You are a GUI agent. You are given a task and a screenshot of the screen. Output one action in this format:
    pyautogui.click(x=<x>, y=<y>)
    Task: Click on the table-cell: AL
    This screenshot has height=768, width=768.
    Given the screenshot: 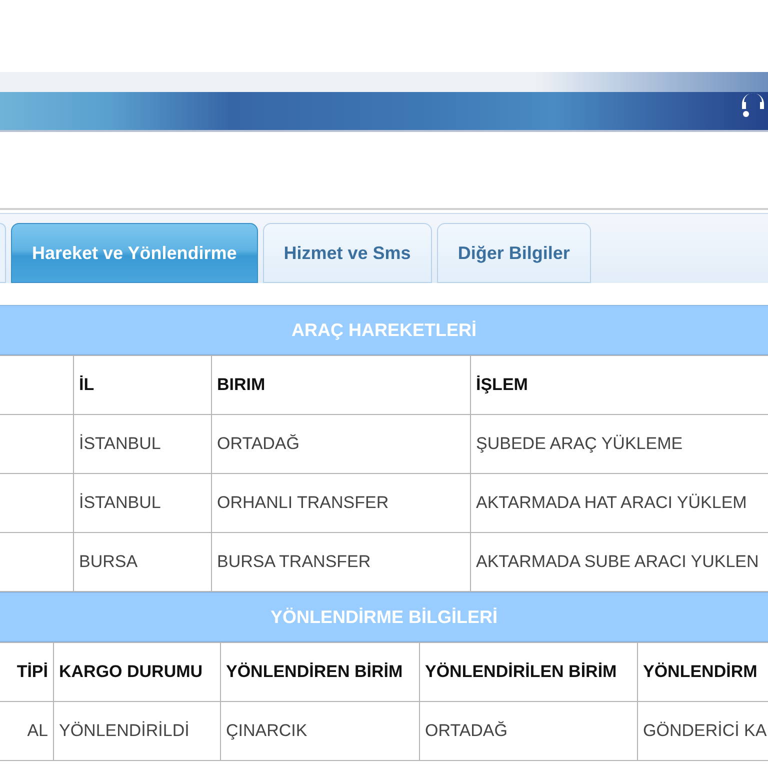 What is the action you would take?
    pyautogui.click(x=27, y=731)
    